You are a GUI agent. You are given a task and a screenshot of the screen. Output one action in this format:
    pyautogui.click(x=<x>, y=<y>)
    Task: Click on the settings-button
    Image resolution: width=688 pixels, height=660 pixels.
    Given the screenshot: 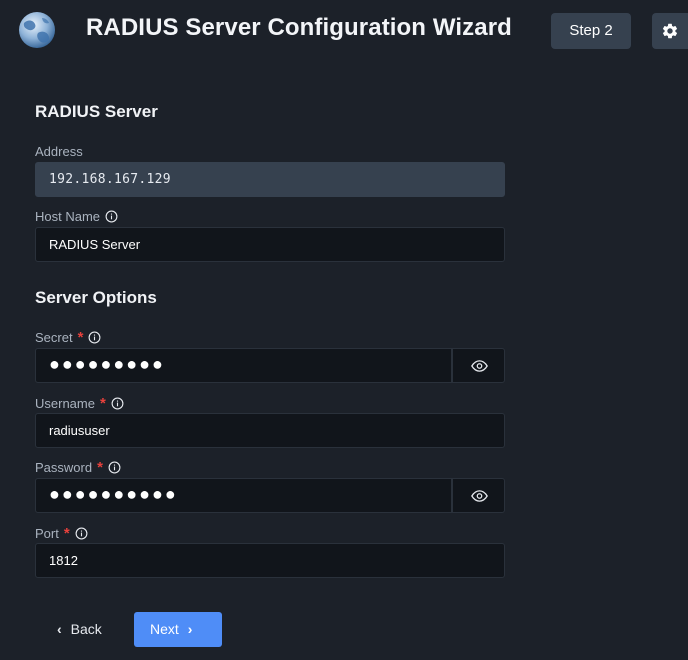 What is the action you would take?
    pyautogui.click(x=670, y=31)
    